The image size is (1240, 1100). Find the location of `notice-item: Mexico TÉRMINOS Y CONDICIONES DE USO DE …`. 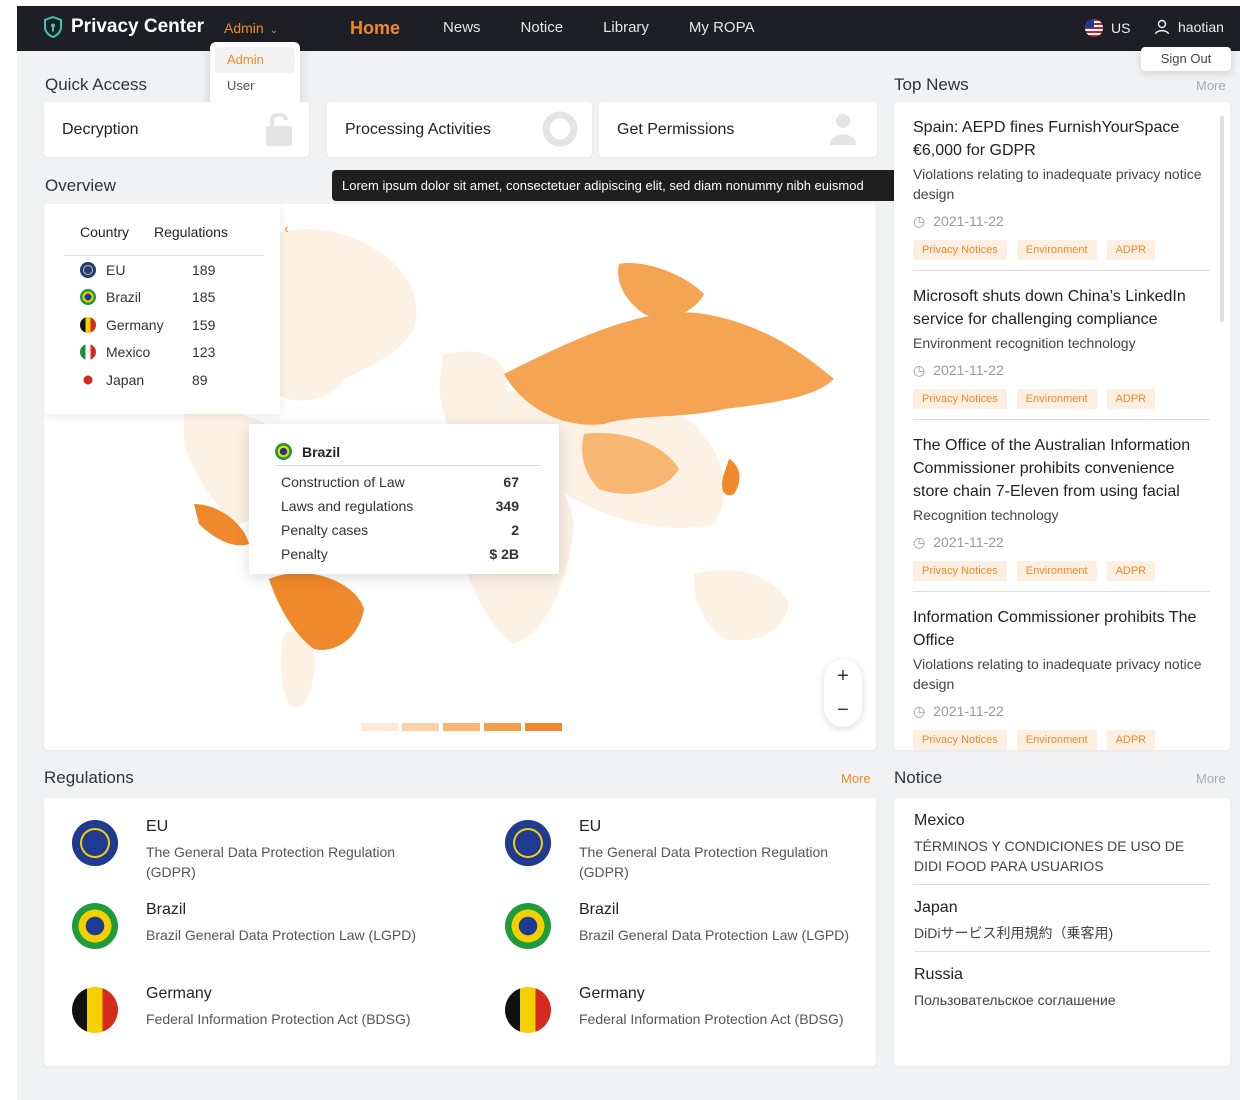

notice-item: Mexico TÉRMINOS Y CONDICIONES DE USO DE … is located at coordinates (1062, 841).